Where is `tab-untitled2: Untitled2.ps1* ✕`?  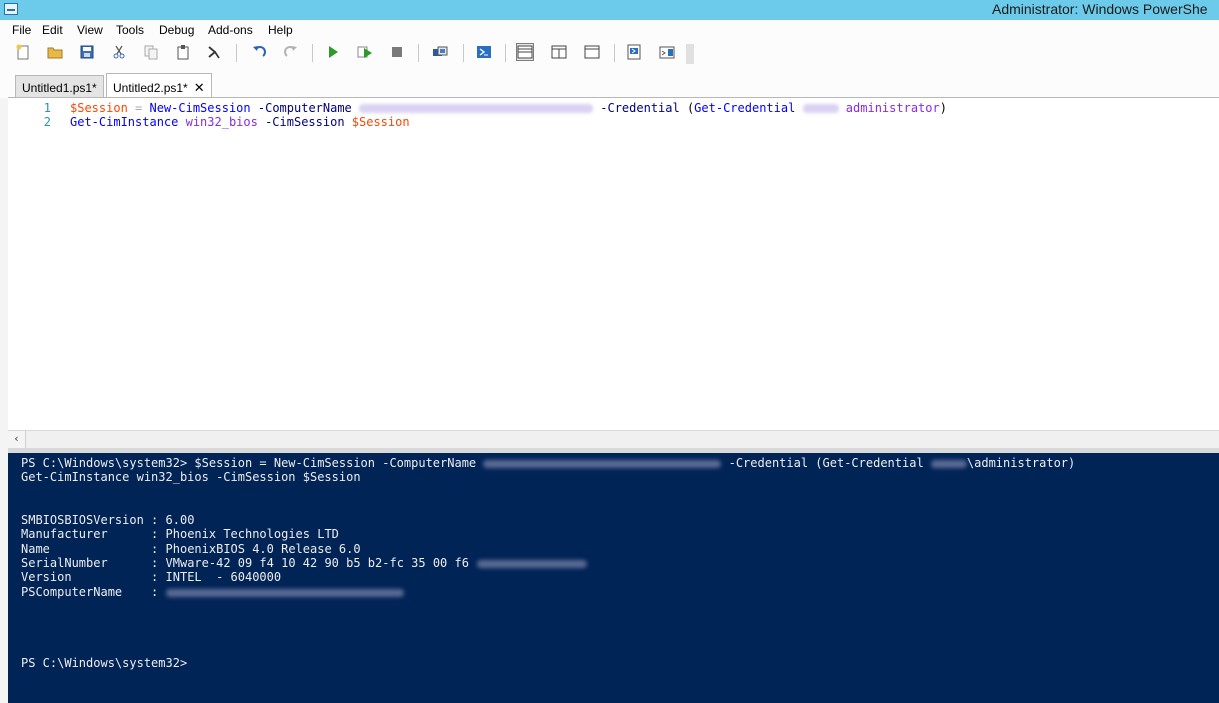 tab-untitled2: Untitled2.ps1* ✕ is located at coordinates (159, 85).